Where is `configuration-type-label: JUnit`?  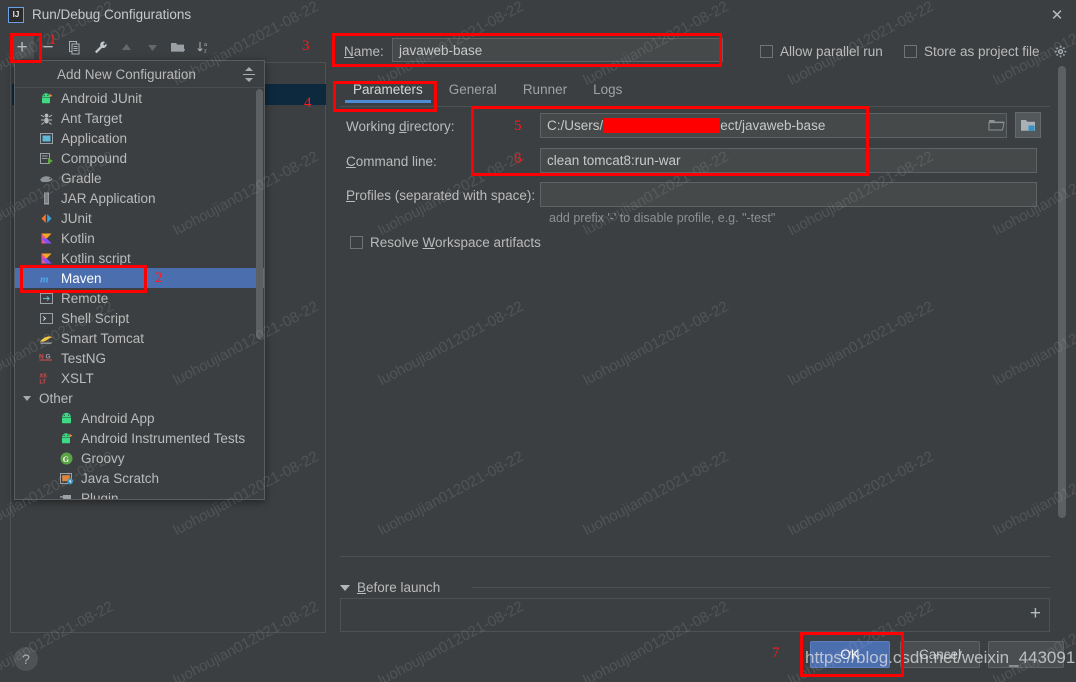
configuration-type-label: JUnit is located at coordinates (76, 218).